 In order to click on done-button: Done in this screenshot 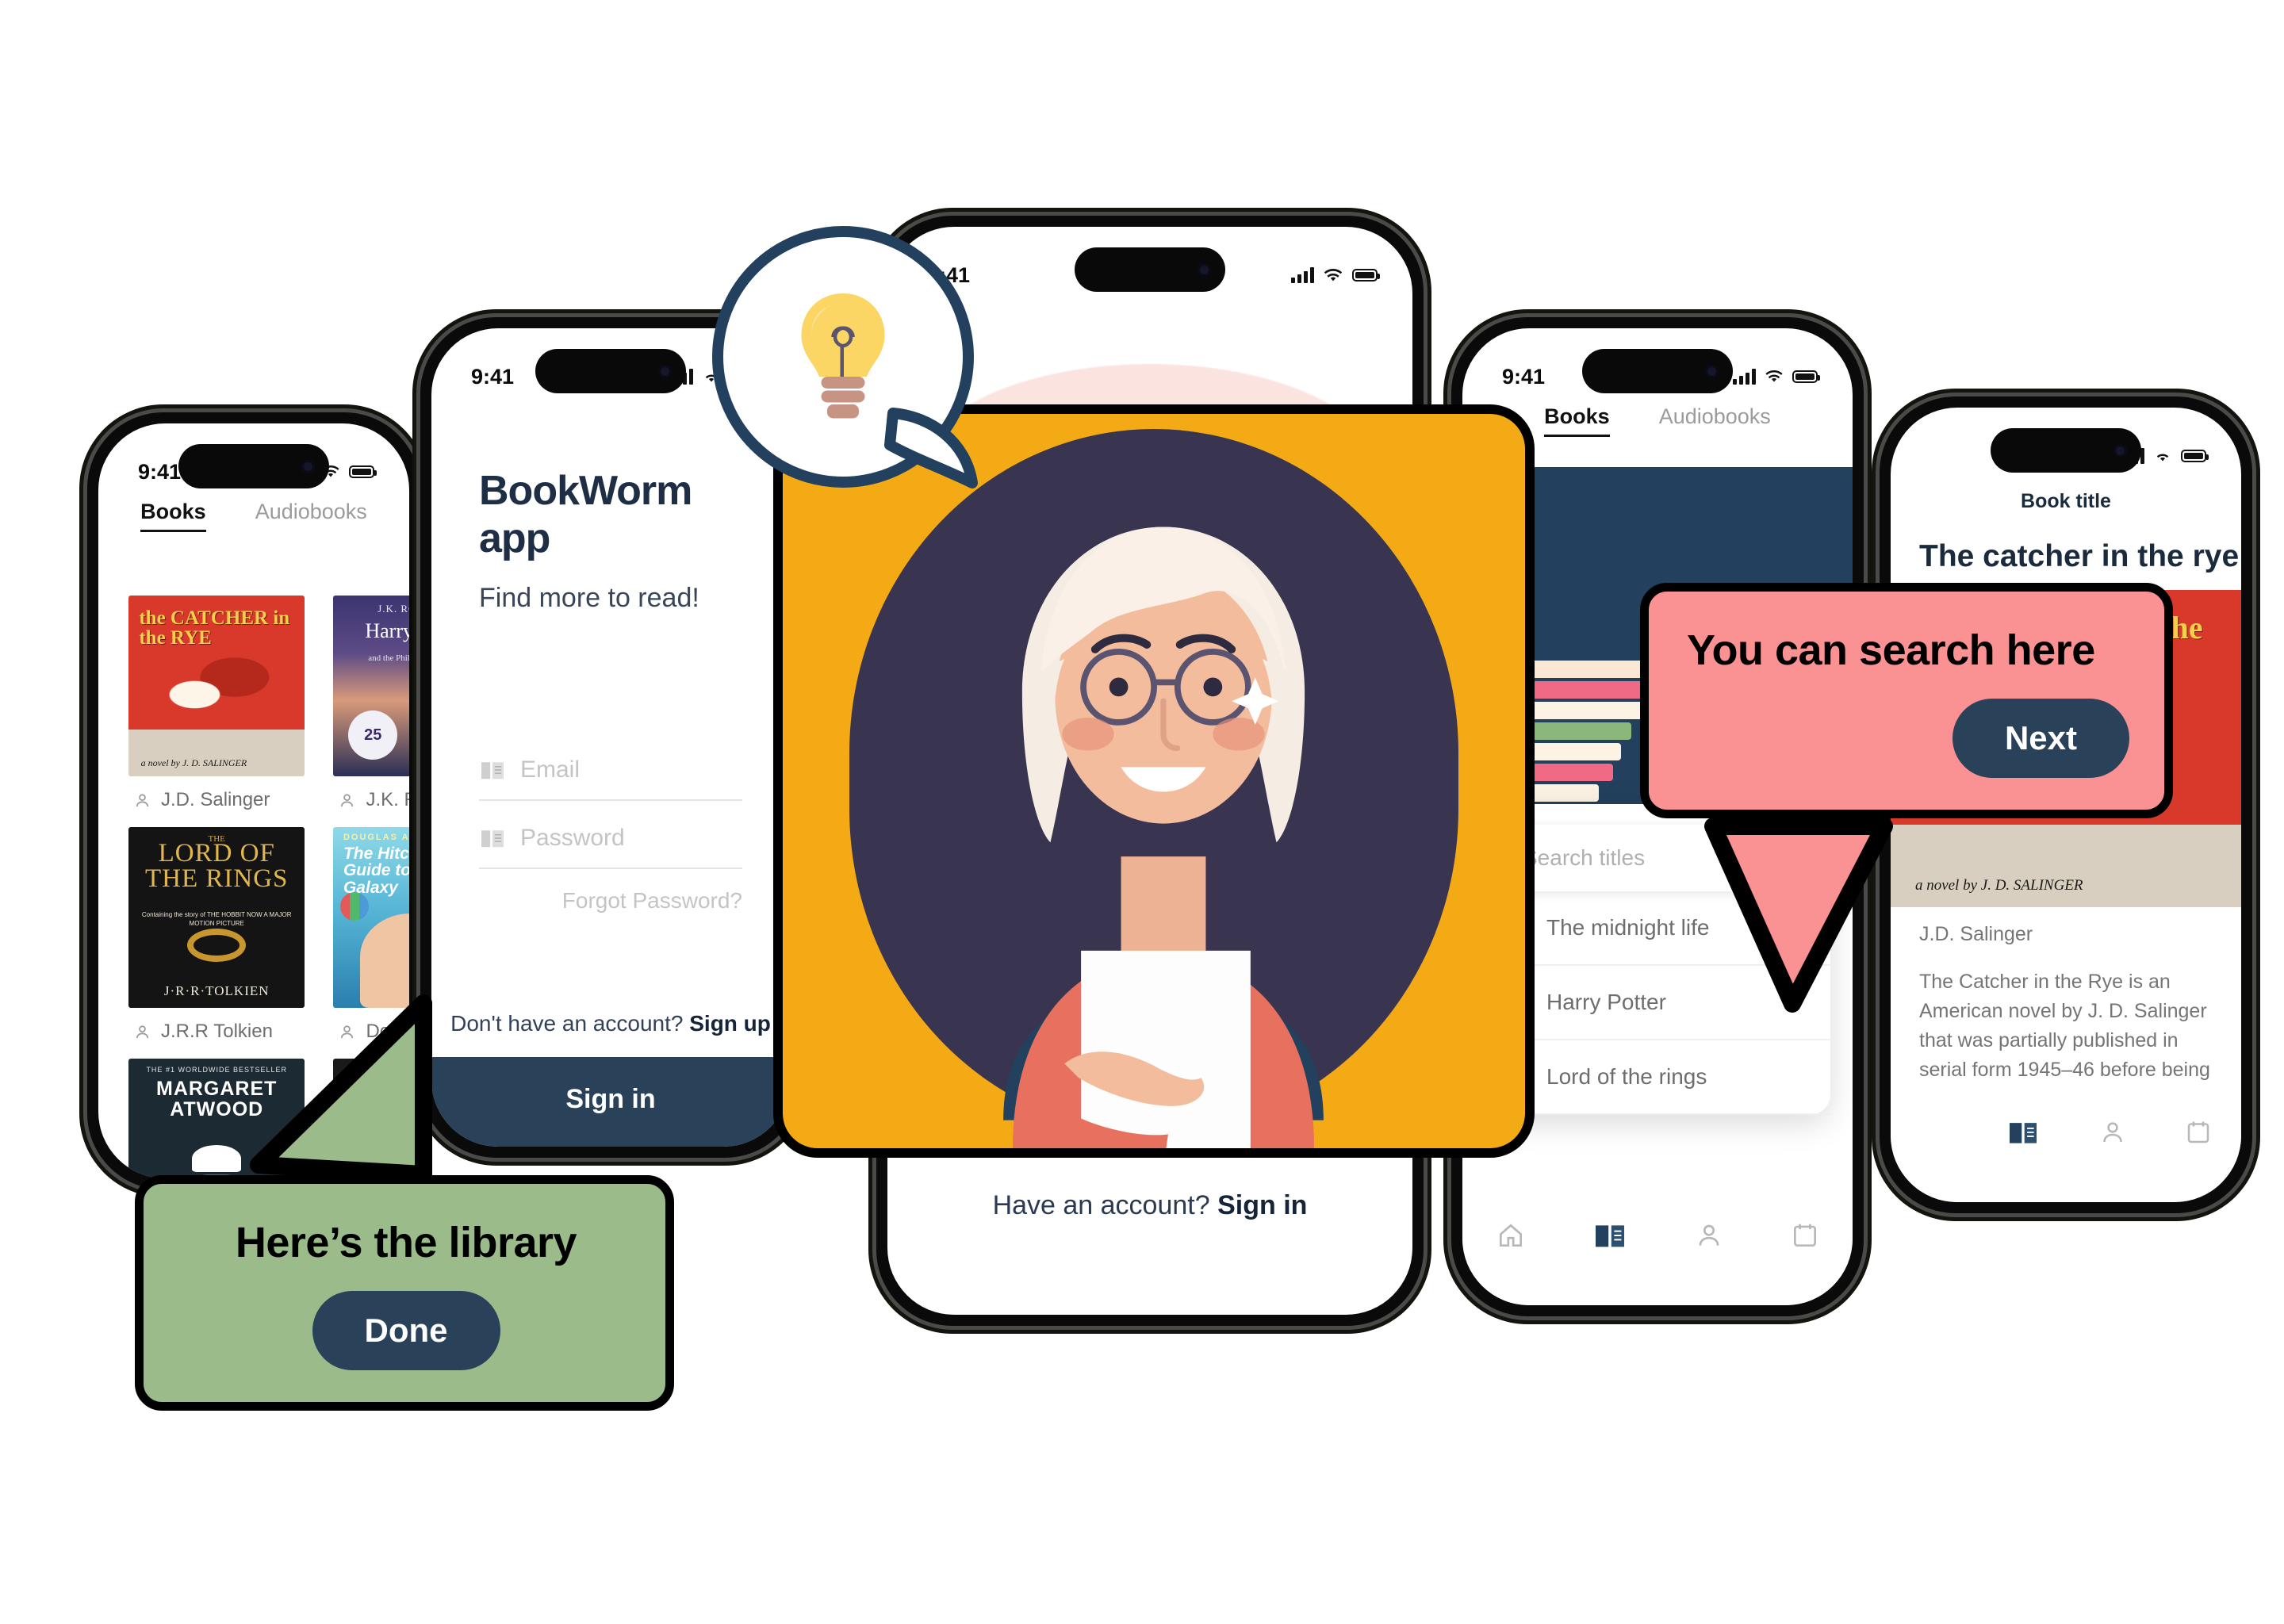, I will do `click(406, 1331)`.